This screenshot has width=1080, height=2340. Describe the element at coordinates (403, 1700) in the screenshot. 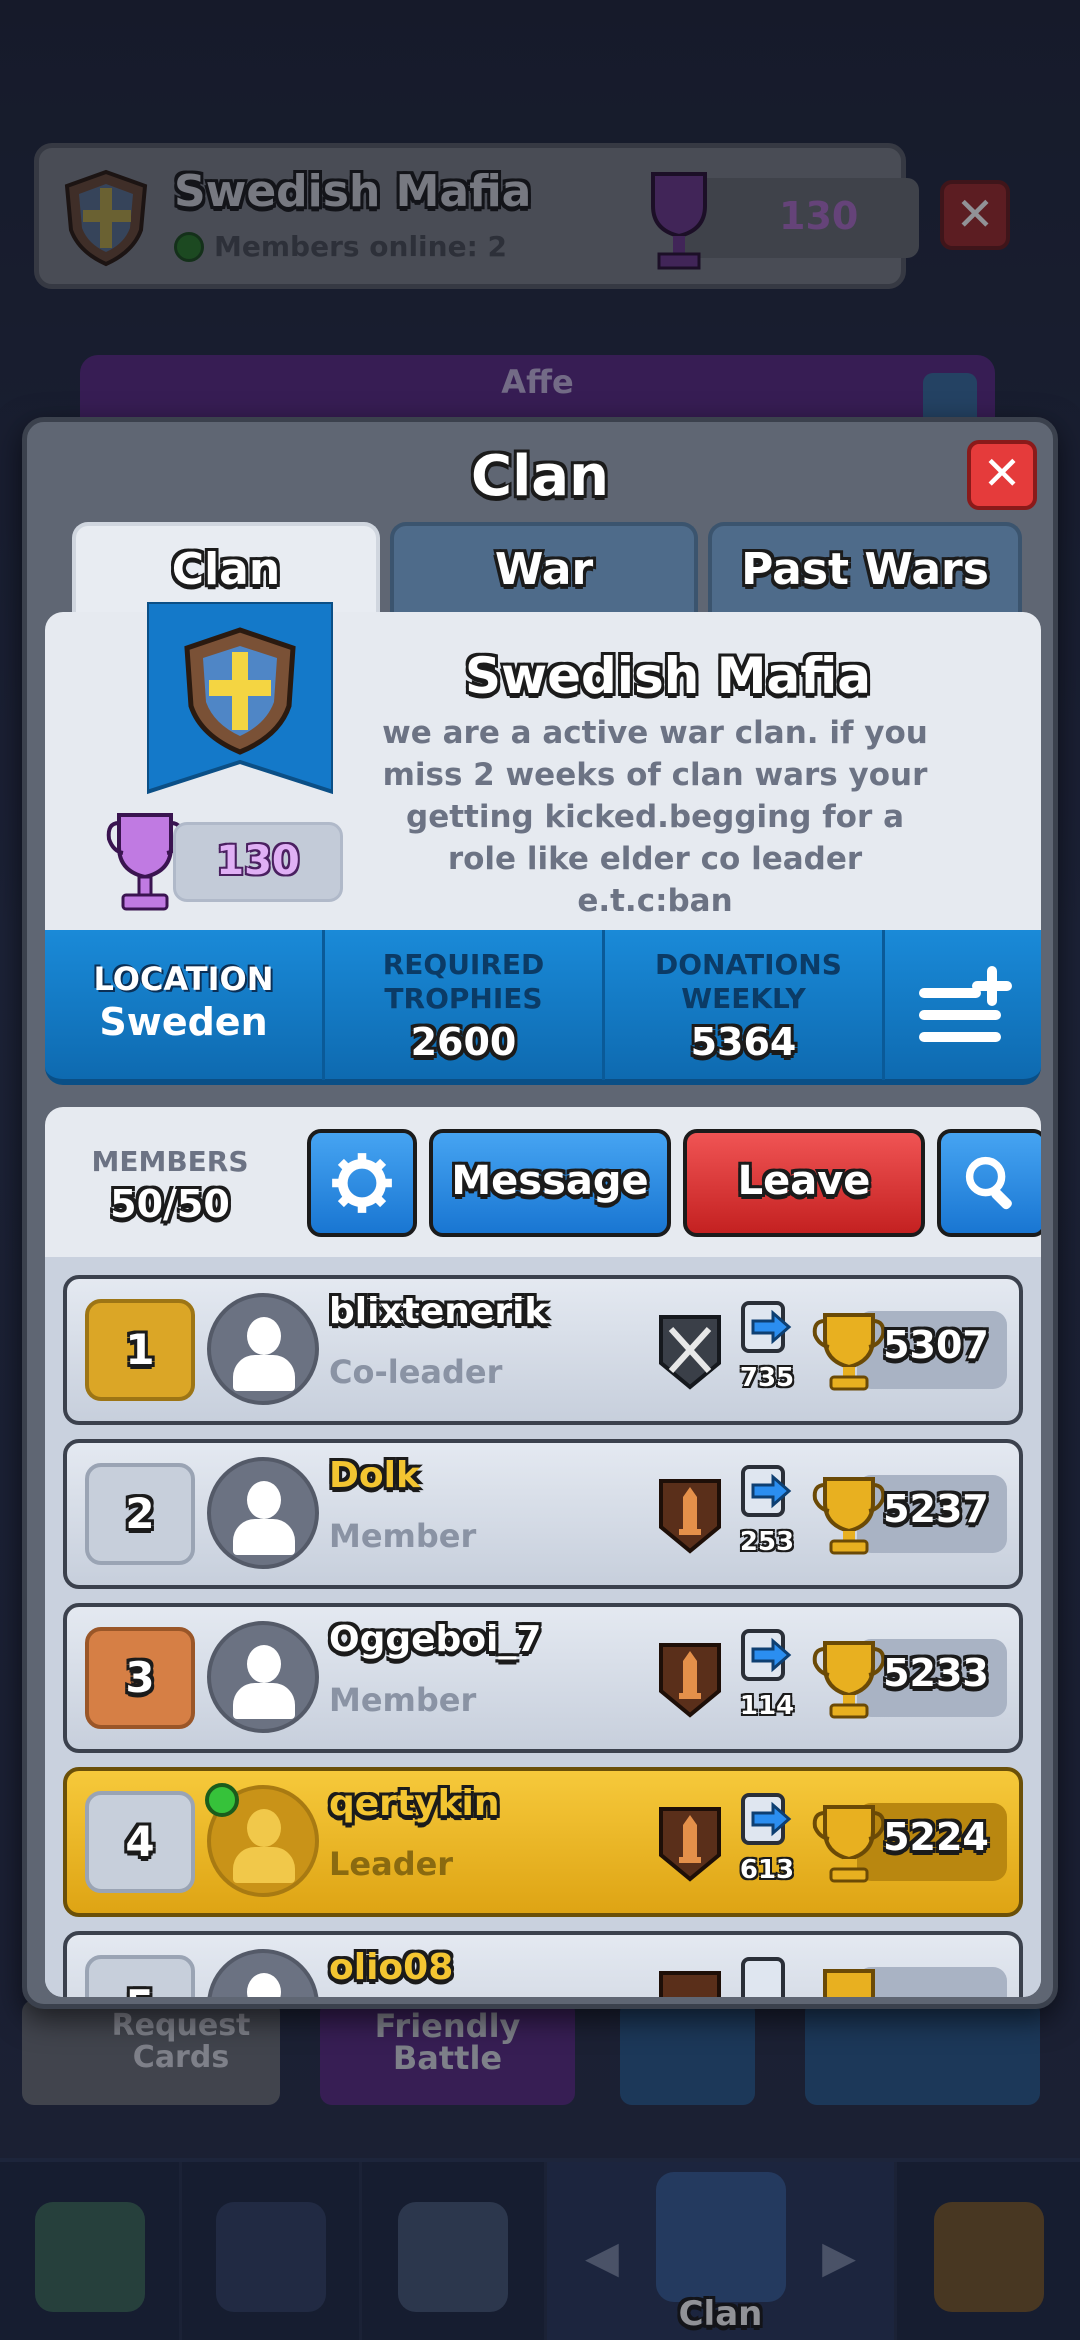

I see `member-role: Member` at that location.